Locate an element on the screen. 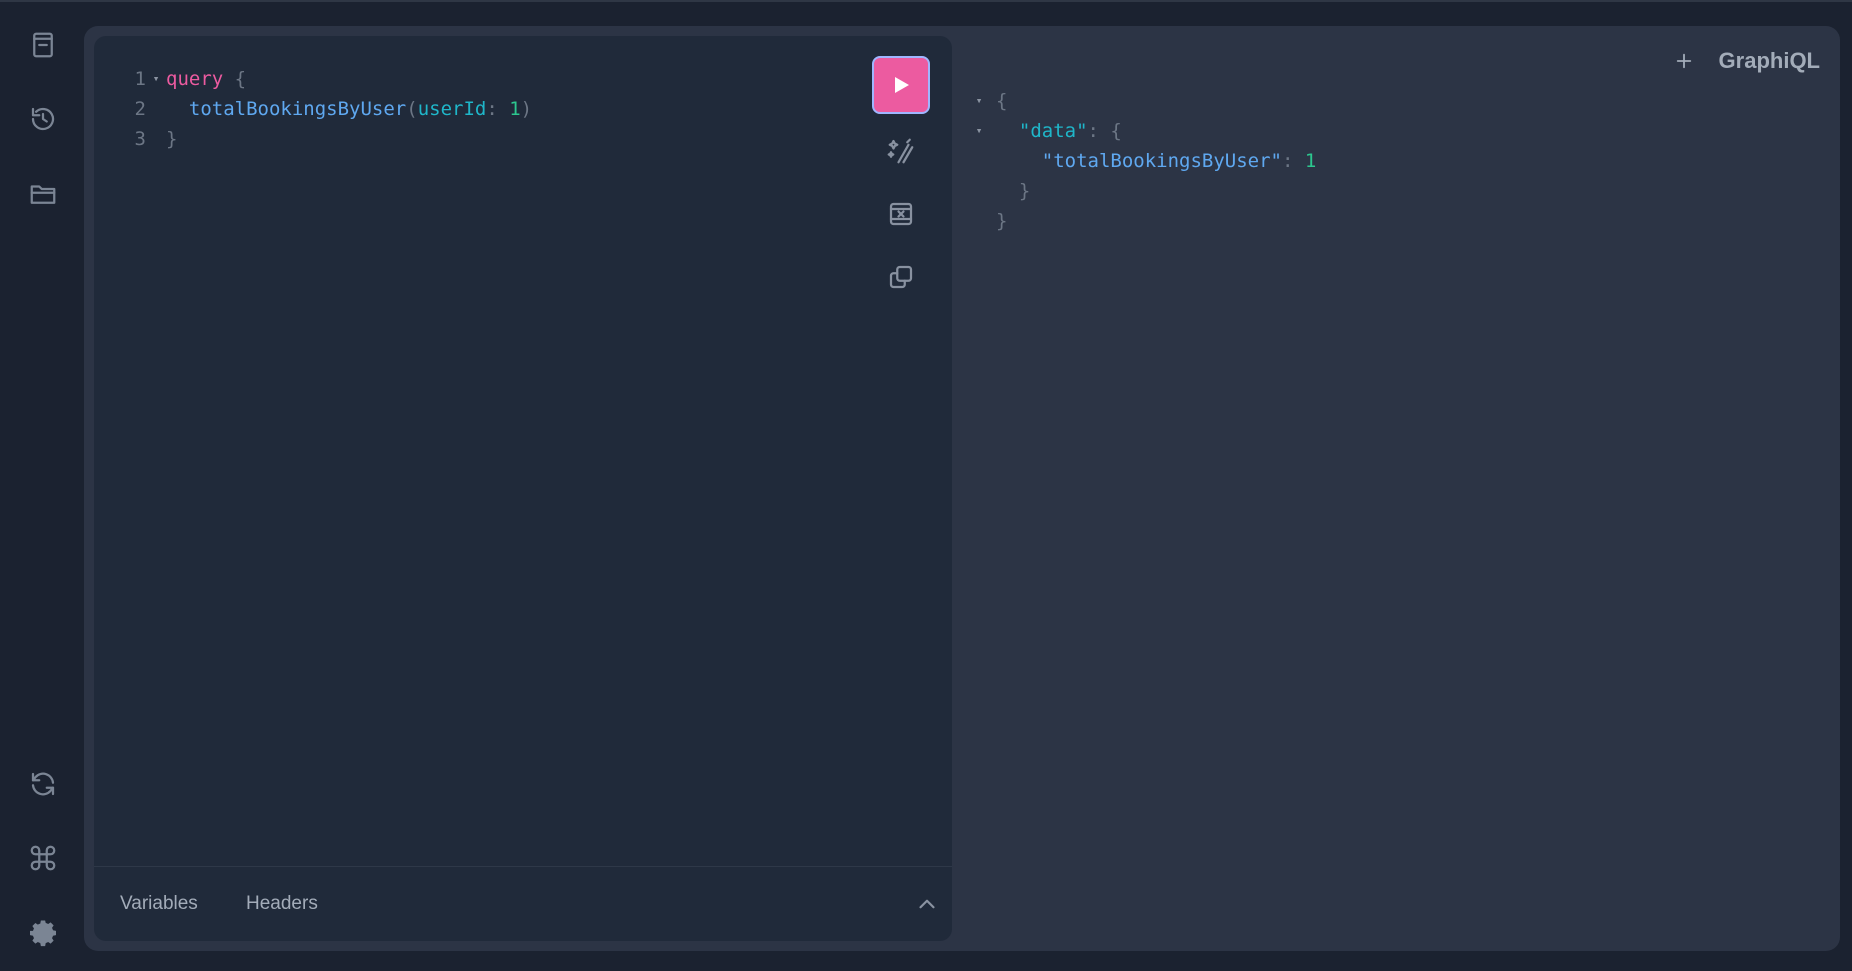 The image size is (1852, 971). keyword: query is located at coordinates (195, 79).